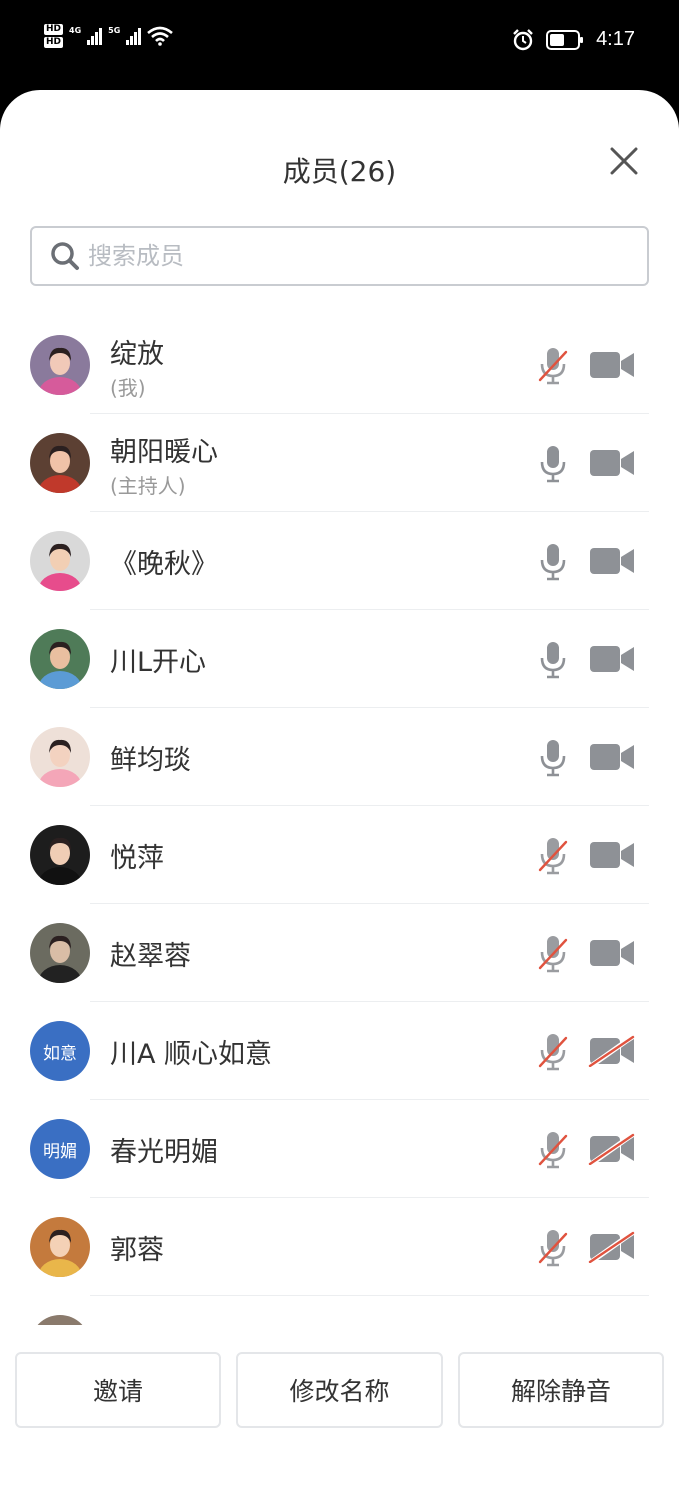  I want to click on network-type: 4G, so click(75, 30).